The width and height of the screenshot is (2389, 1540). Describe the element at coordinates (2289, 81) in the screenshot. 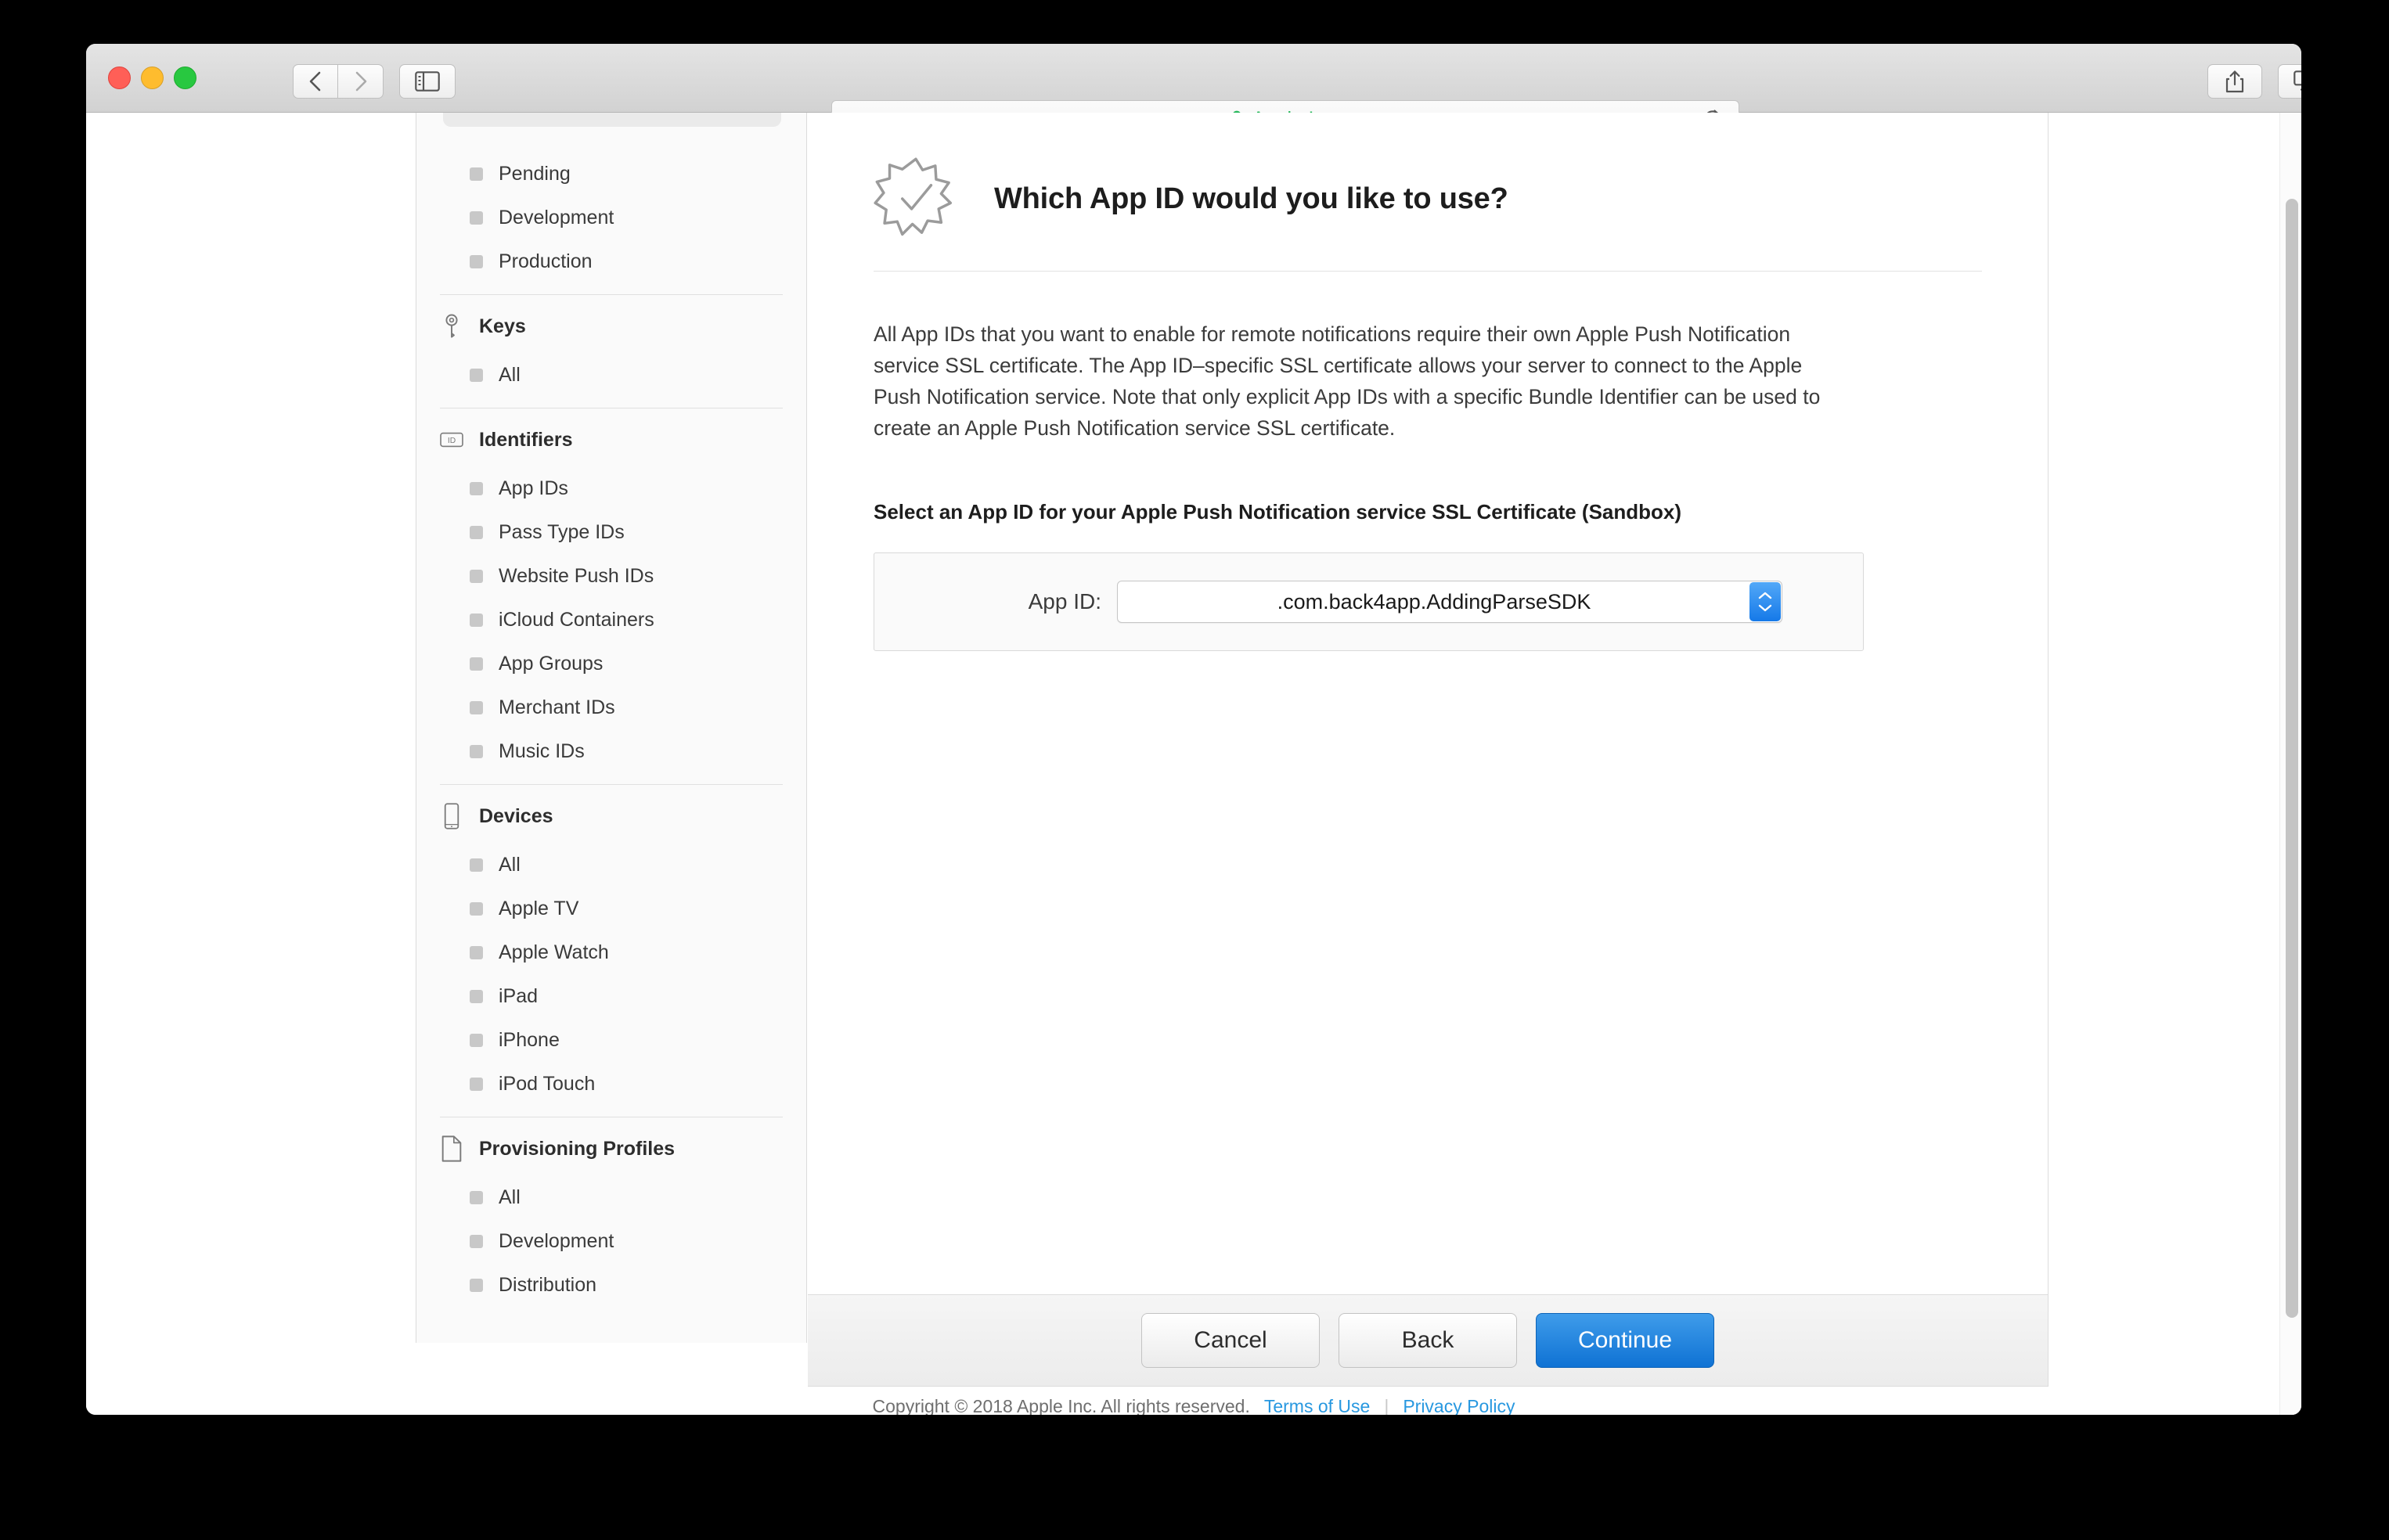

I see `tab-overview-button` at that location.